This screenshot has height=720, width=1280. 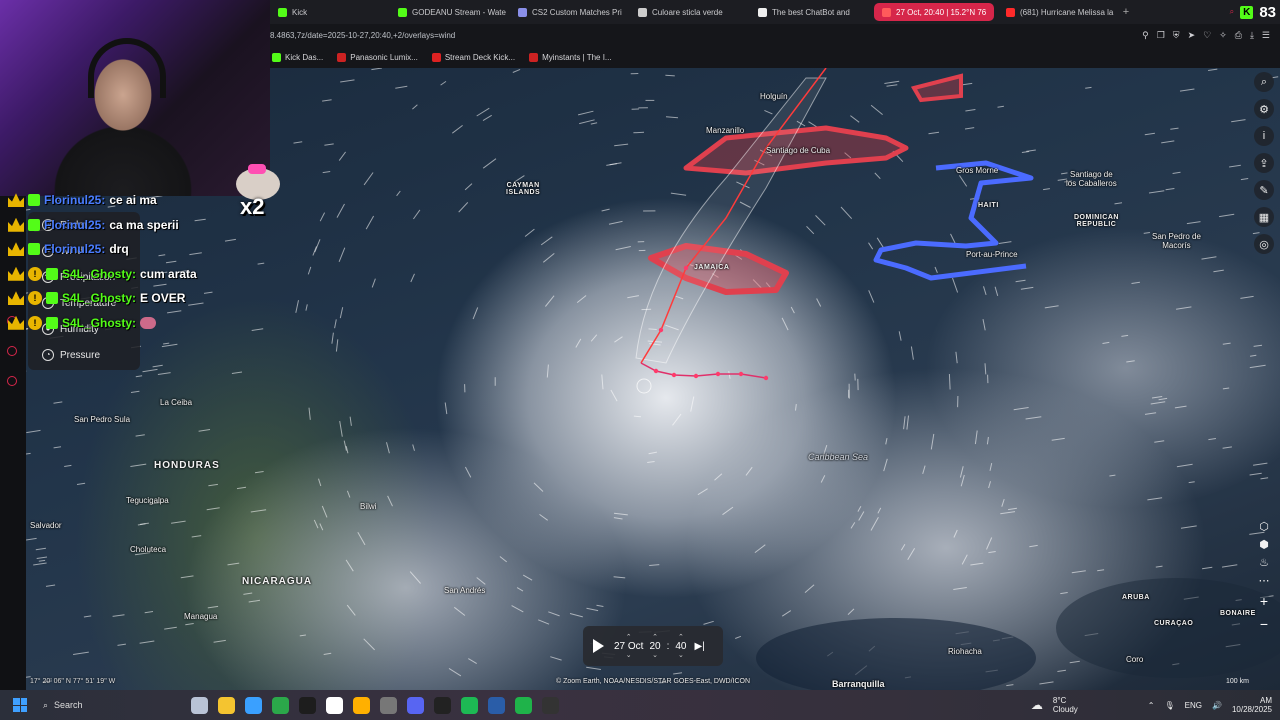 What do you see at coordinates (330, 12) in the screenshot?
I see `tab-kick: Kick` at bounding box center [330, 12].